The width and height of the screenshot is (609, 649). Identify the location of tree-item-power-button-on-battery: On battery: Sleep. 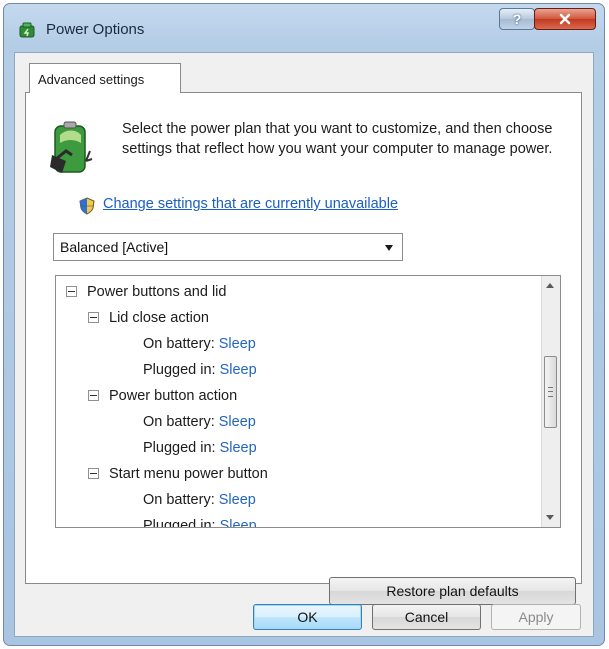
(199, 422).